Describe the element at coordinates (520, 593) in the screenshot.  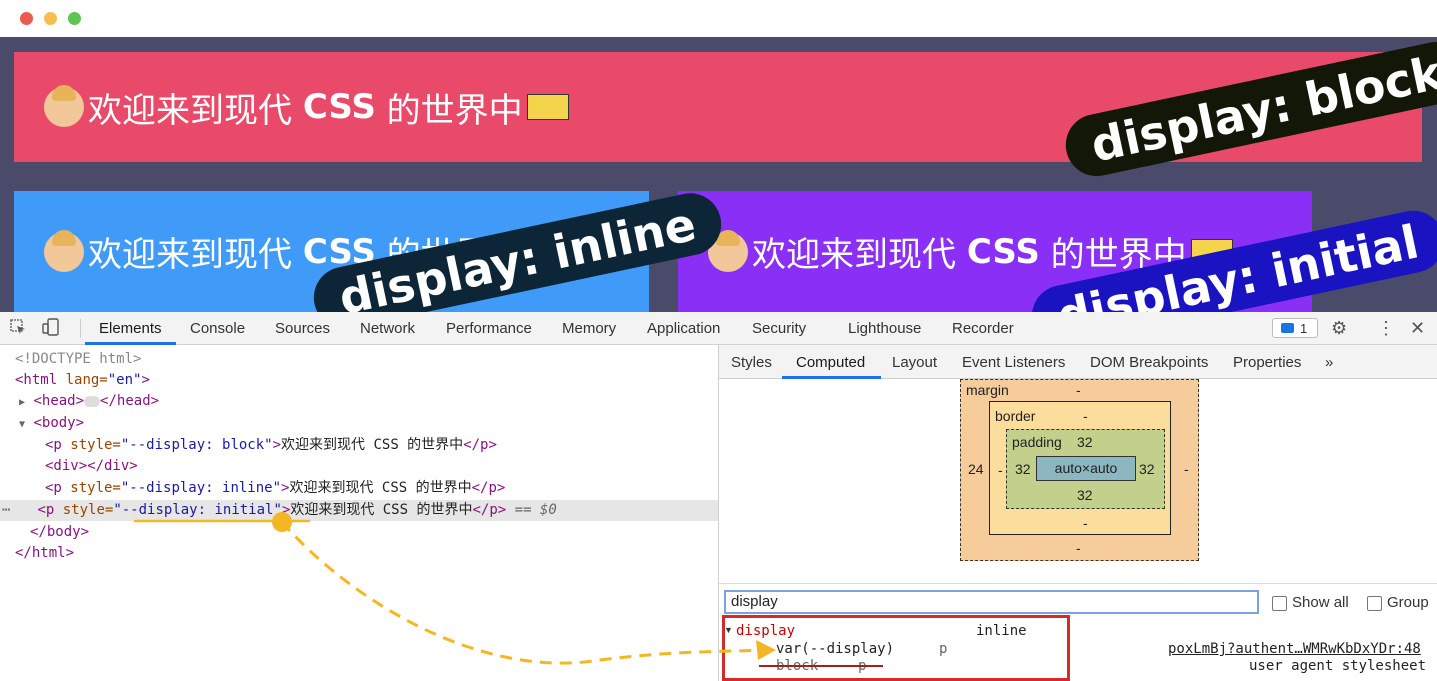
I see `dashed-arrow-path` at that location.